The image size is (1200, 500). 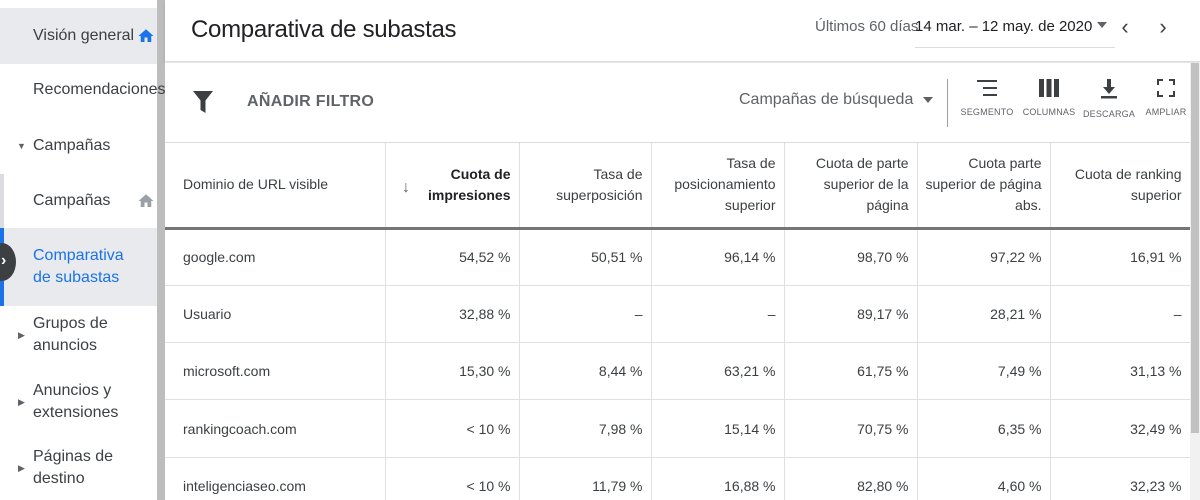 I want to click on filter-icon, so click(x=203, y=102).